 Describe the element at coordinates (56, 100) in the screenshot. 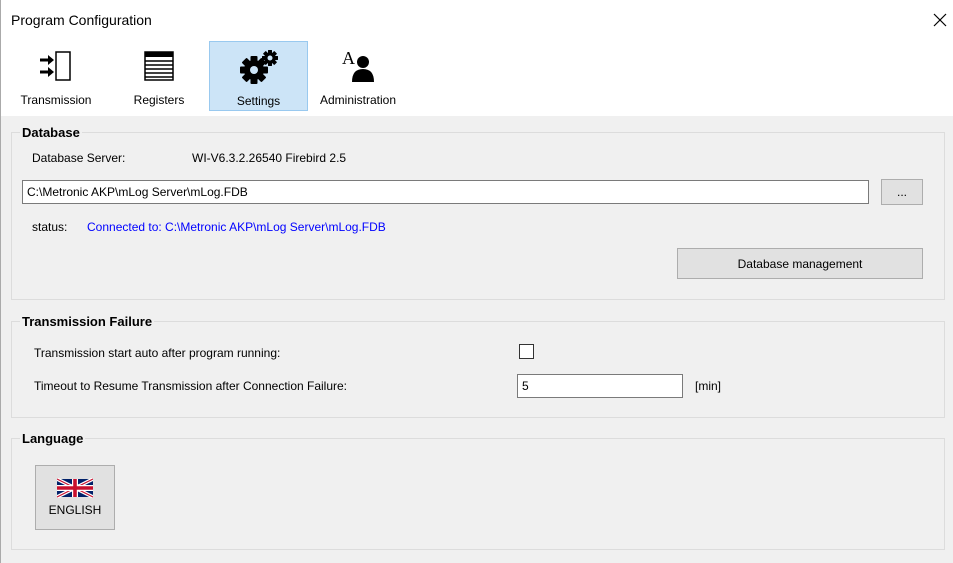

I see `tab-transmission-label: Transmission` at that location.